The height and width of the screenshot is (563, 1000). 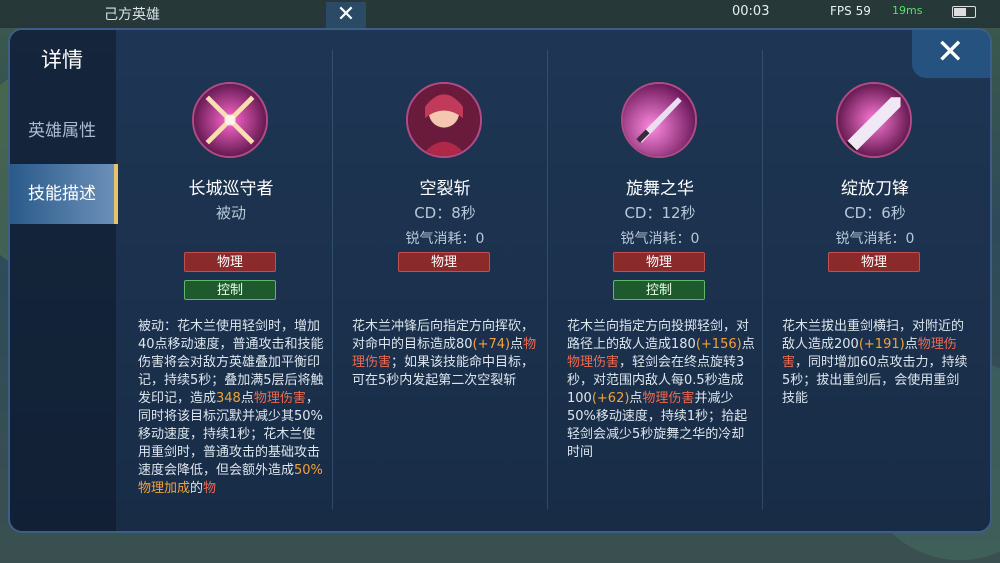 I want to click on description-segment: (+62), so click(x=610, y=398).